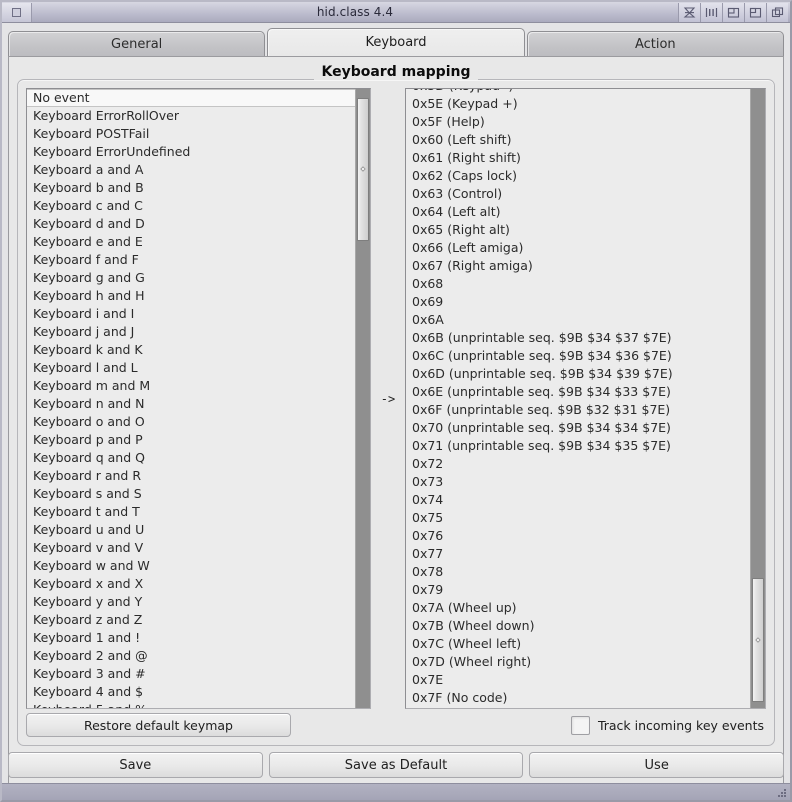 The width and height of the screenshot is (792, 802). Describe the element at coordinates (191, 188) in the screenshot. I see `list-item: Keyboard b and B` at that location.